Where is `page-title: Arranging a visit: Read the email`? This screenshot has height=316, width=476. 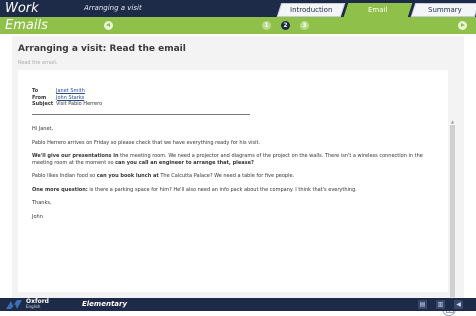 page-title: Arranging a visit: Read the email is located at coordinates (102, 49).